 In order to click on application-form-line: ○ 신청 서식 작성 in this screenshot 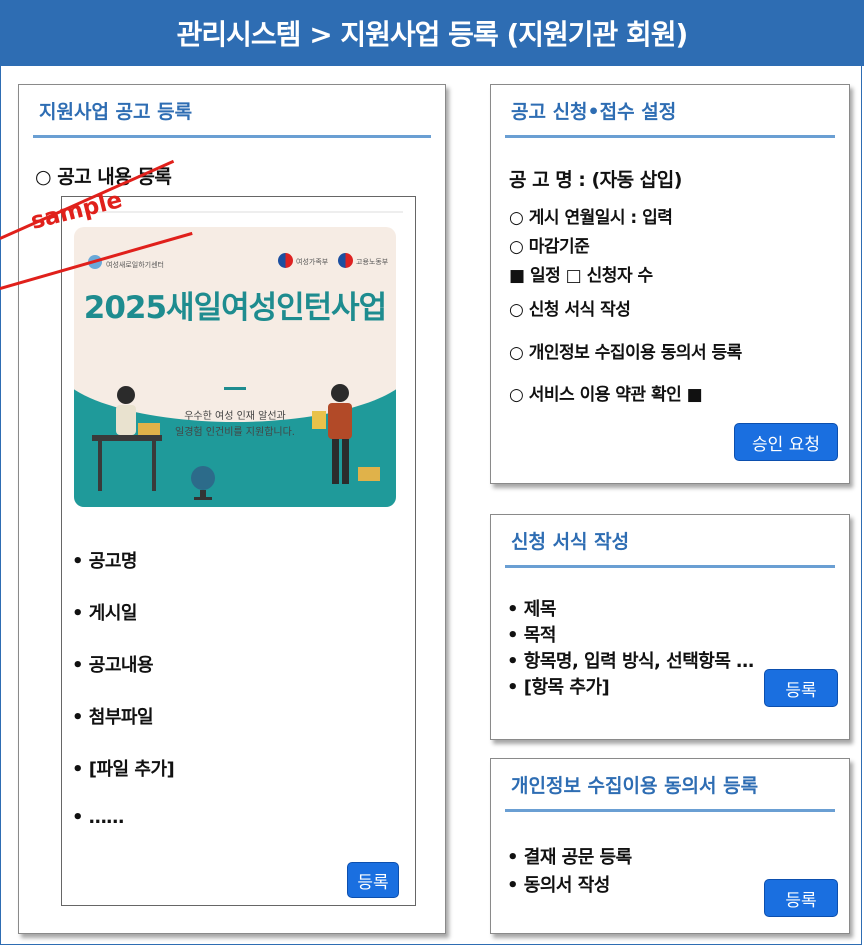, I will do `click(570, 307)`.